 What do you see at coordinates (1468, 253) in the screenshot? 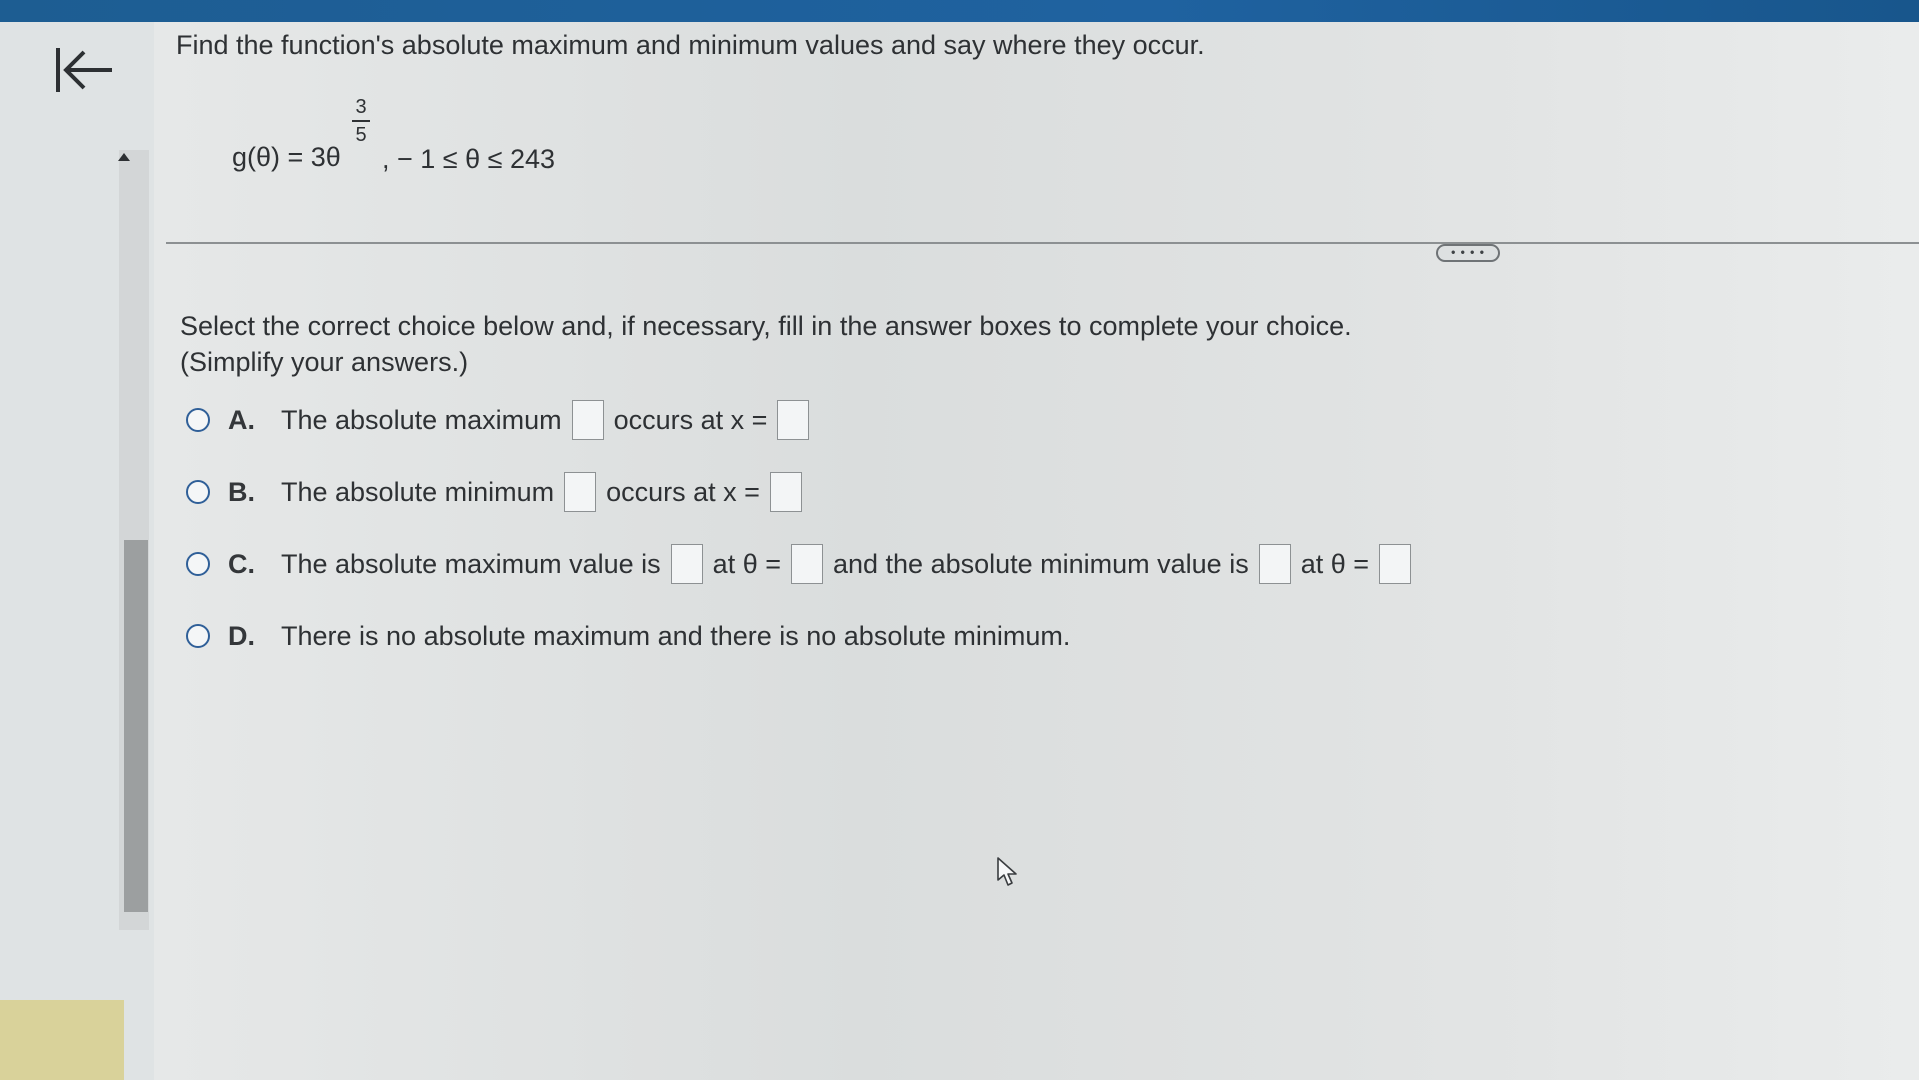
I see `more-options-button: • • • •` at bounding box center [1468, 253].